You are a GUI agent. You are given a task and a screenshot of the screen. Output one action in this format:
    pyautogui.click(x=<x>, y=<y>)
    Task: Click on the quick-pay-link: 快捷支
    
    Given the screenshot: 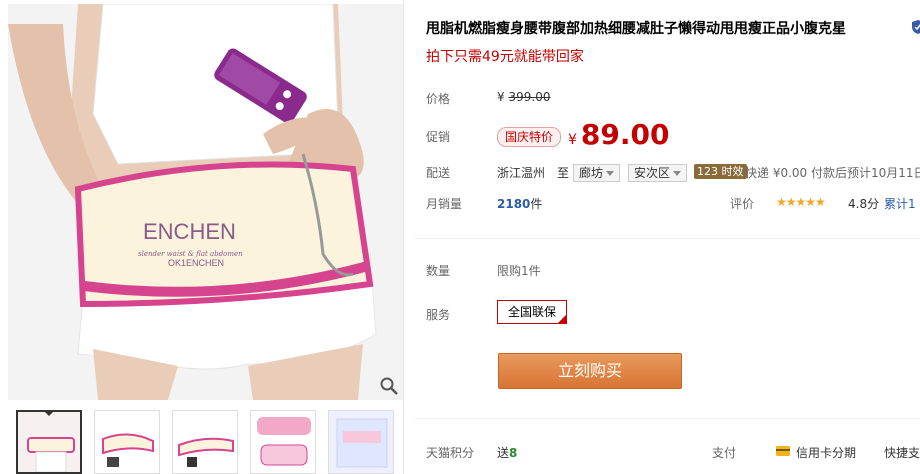 What is the action you would take?
    pyautogui.click(x=902, y=452)
    